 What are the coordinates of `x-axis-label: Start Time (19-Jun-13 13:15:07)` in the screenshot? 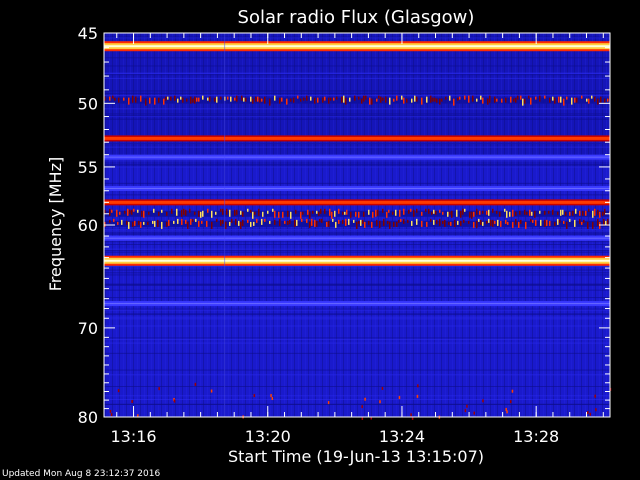 It's located at (356, 456).